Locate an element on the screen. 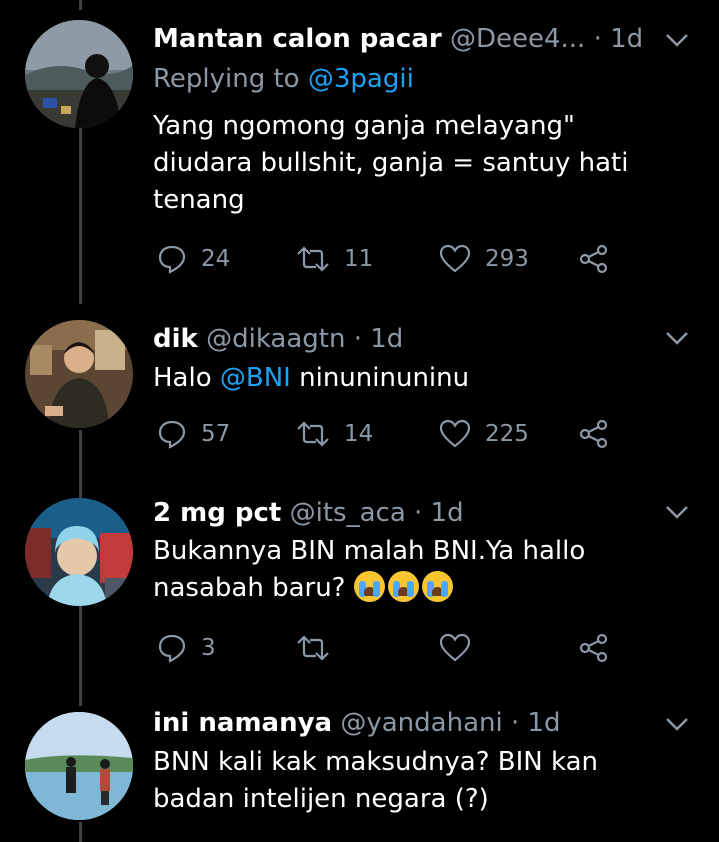  tweet-header: ini namanya @yandahani · 1d is located at coordinates (406, 723).